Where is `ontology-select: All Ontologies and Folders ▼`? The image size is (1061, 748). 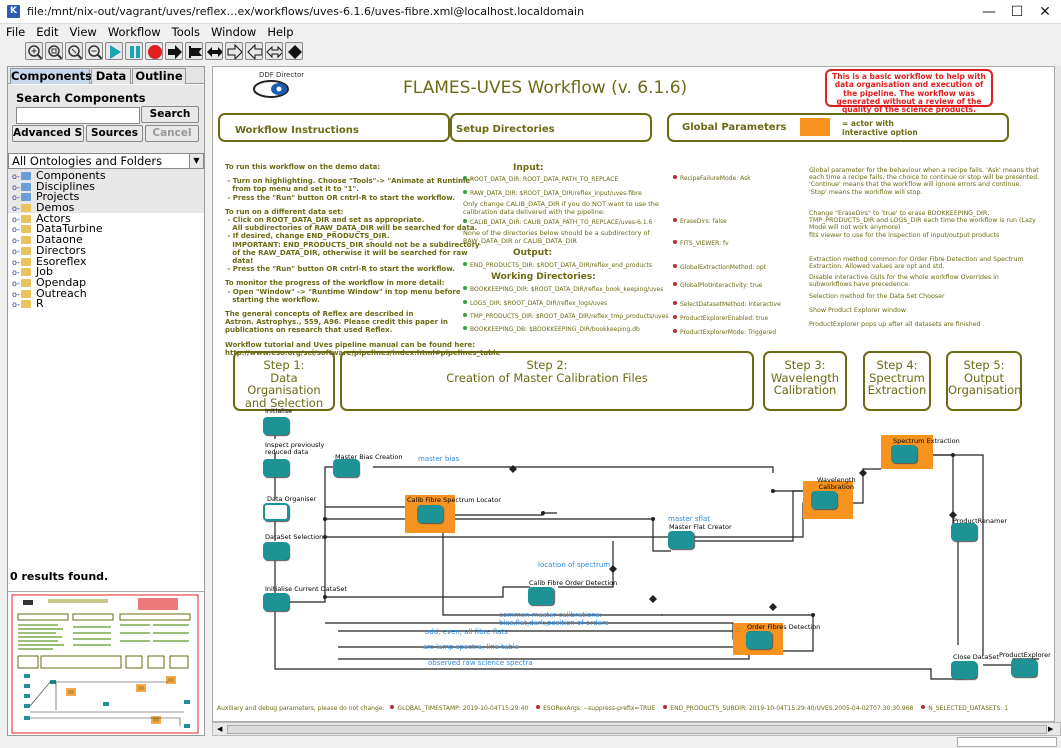
ontology-select: All Ontologies and Folders ▼ is located at coordinates (106, 161).